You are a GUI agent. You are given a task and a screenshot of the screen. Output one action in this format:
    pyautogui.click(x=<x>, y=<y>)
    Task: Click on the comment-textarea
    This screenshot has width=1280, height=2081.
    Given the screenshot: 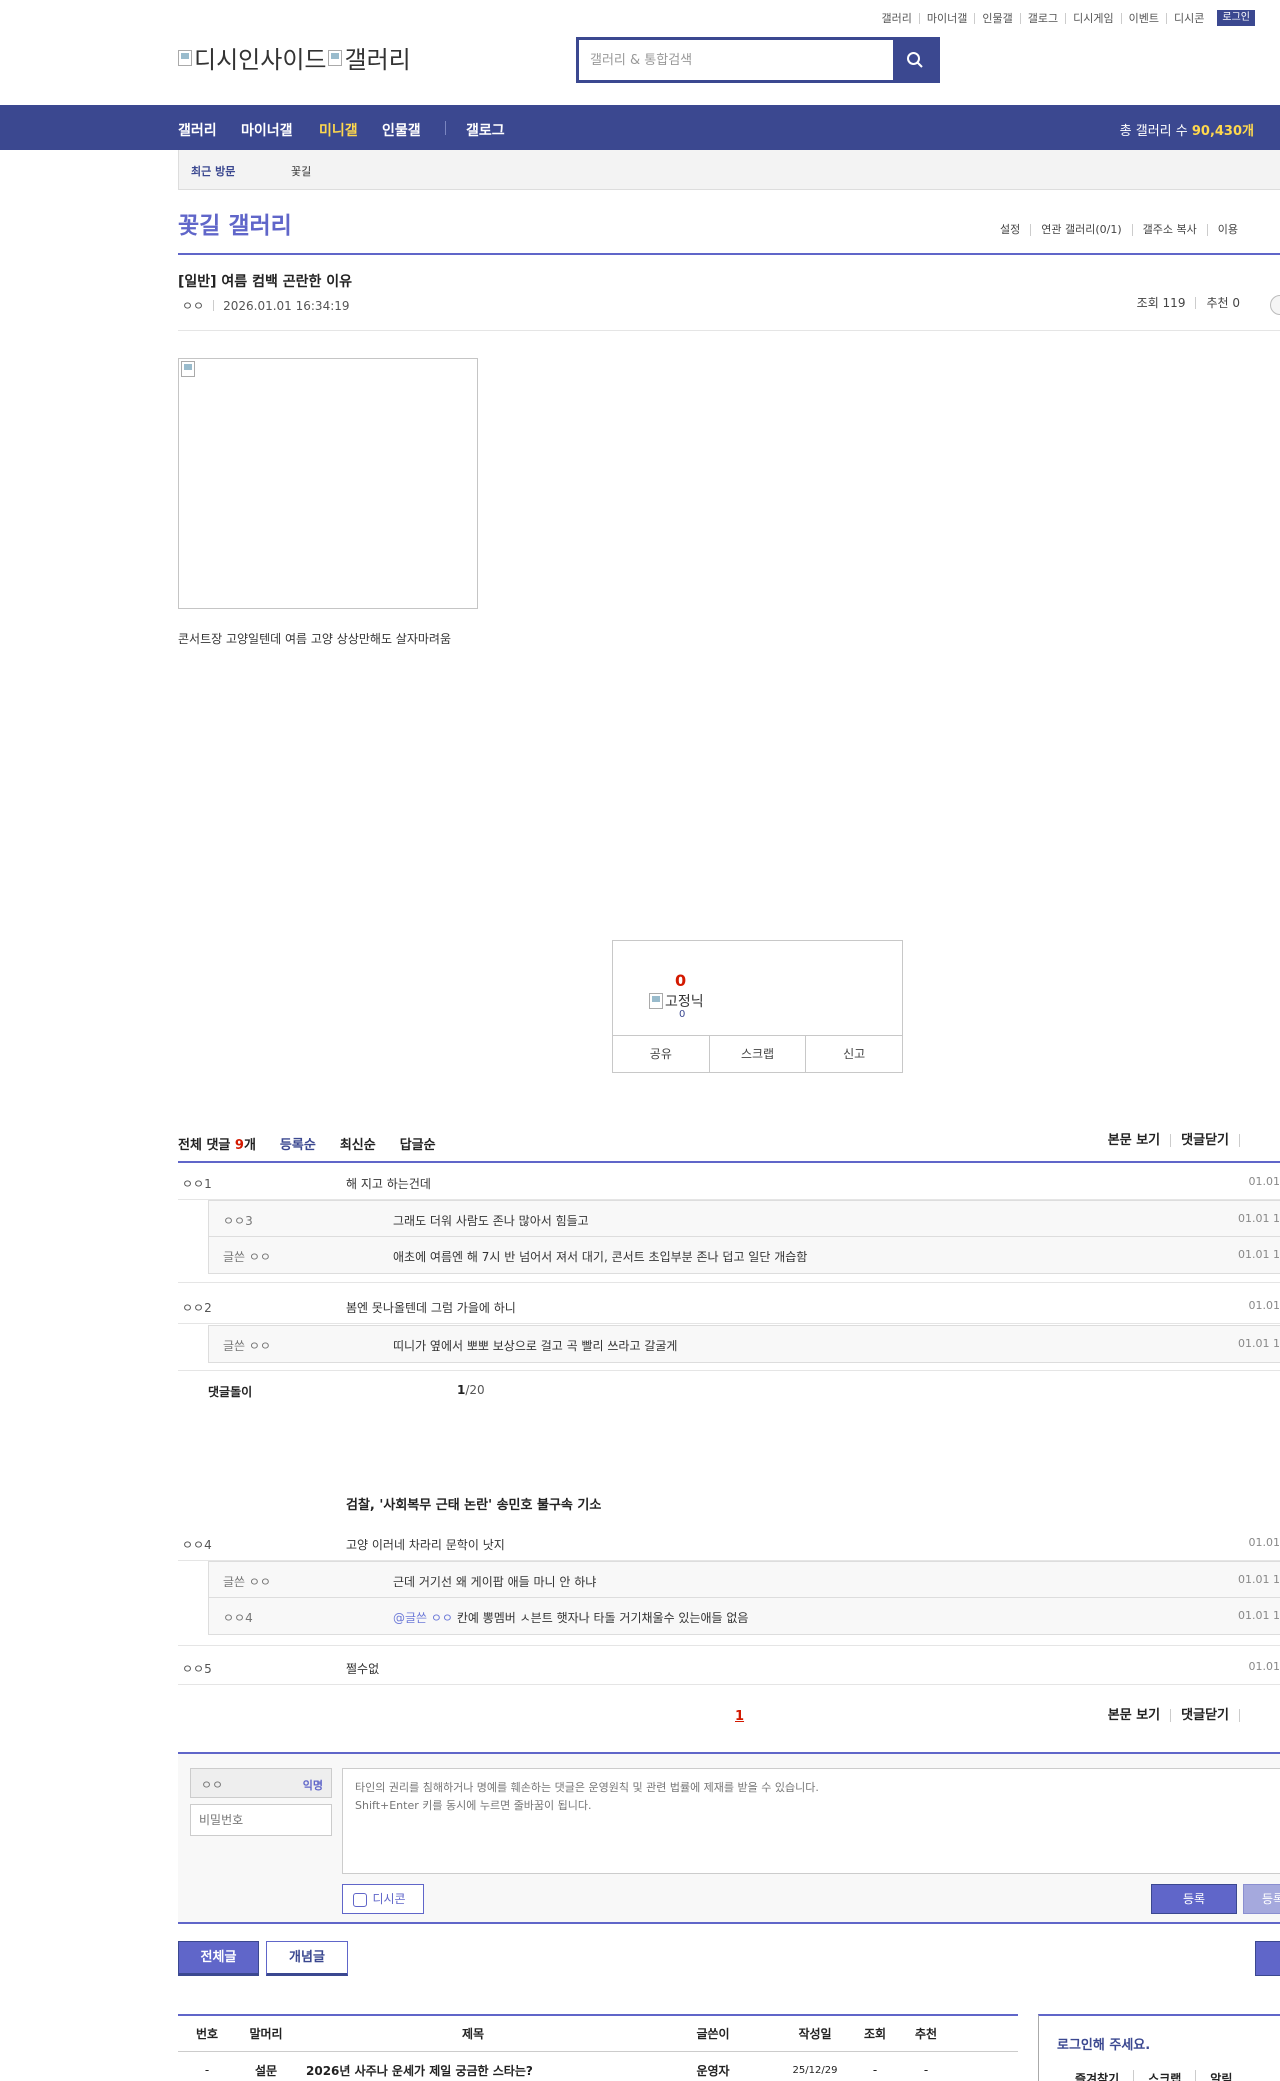 What is the action you would take?
    pyautogui.click(x=811, y=1821)
    